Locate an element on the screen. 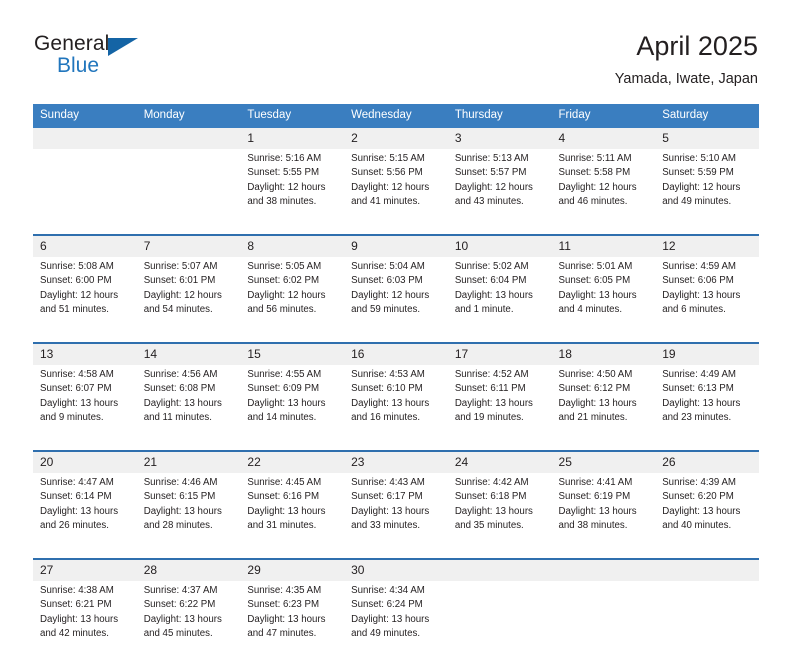  day-number-5: 5 is located at coordinates (707, 138).